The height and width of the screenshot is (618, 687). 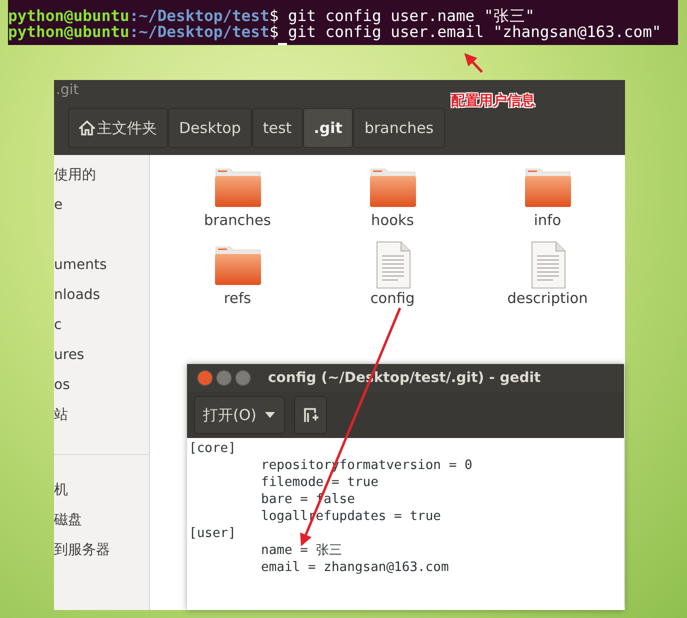 What do you see at coordinates (237, 221) in the screenshot?
I see `file-name: branches` at bounding box center [237, 221].